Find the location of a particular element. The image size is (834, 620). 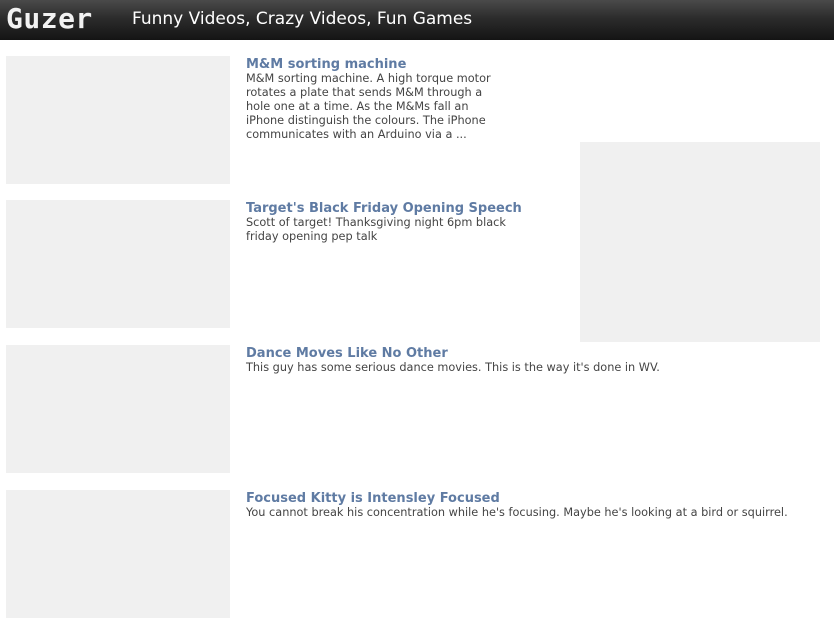

ad-placeholder is located at coordinates (700, 242).